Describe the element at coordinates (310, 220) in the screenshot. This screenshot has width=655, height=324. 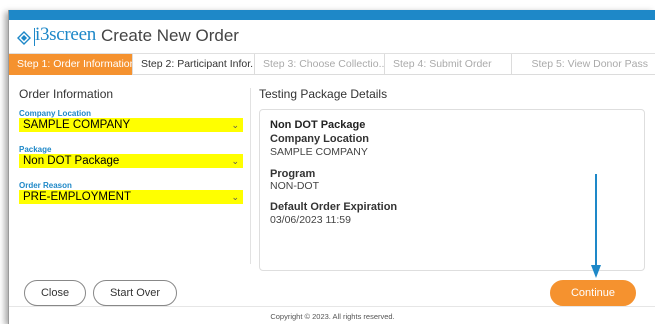
I see `detail-expiration-value: 03/06/2023 11:59` at that location.